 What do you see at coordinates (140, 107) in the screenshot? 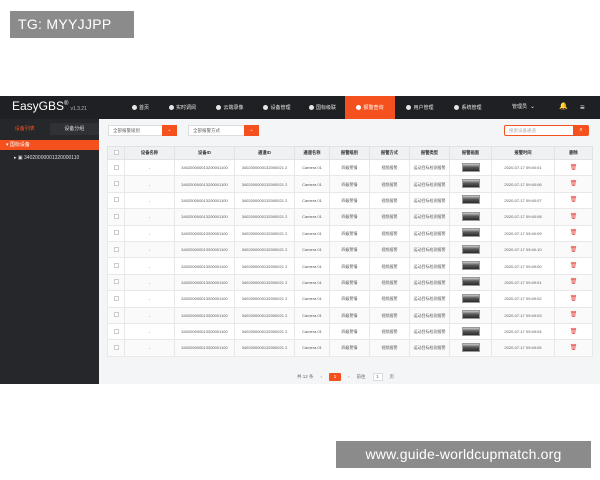
I see `nav-item-home: 首页` at bounding box center [140, 107].